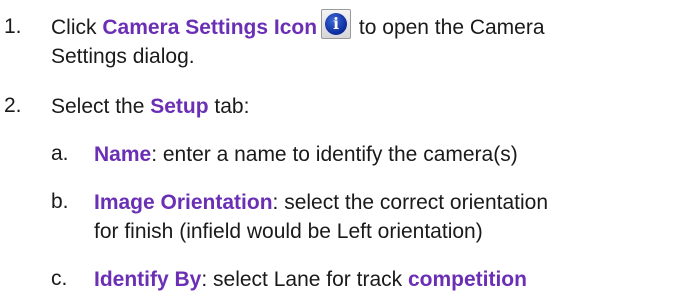  What do you see at coordinates (59, 278) in the screenshot?
I see `substep-letter: c.` at bounding box center [59, 278].